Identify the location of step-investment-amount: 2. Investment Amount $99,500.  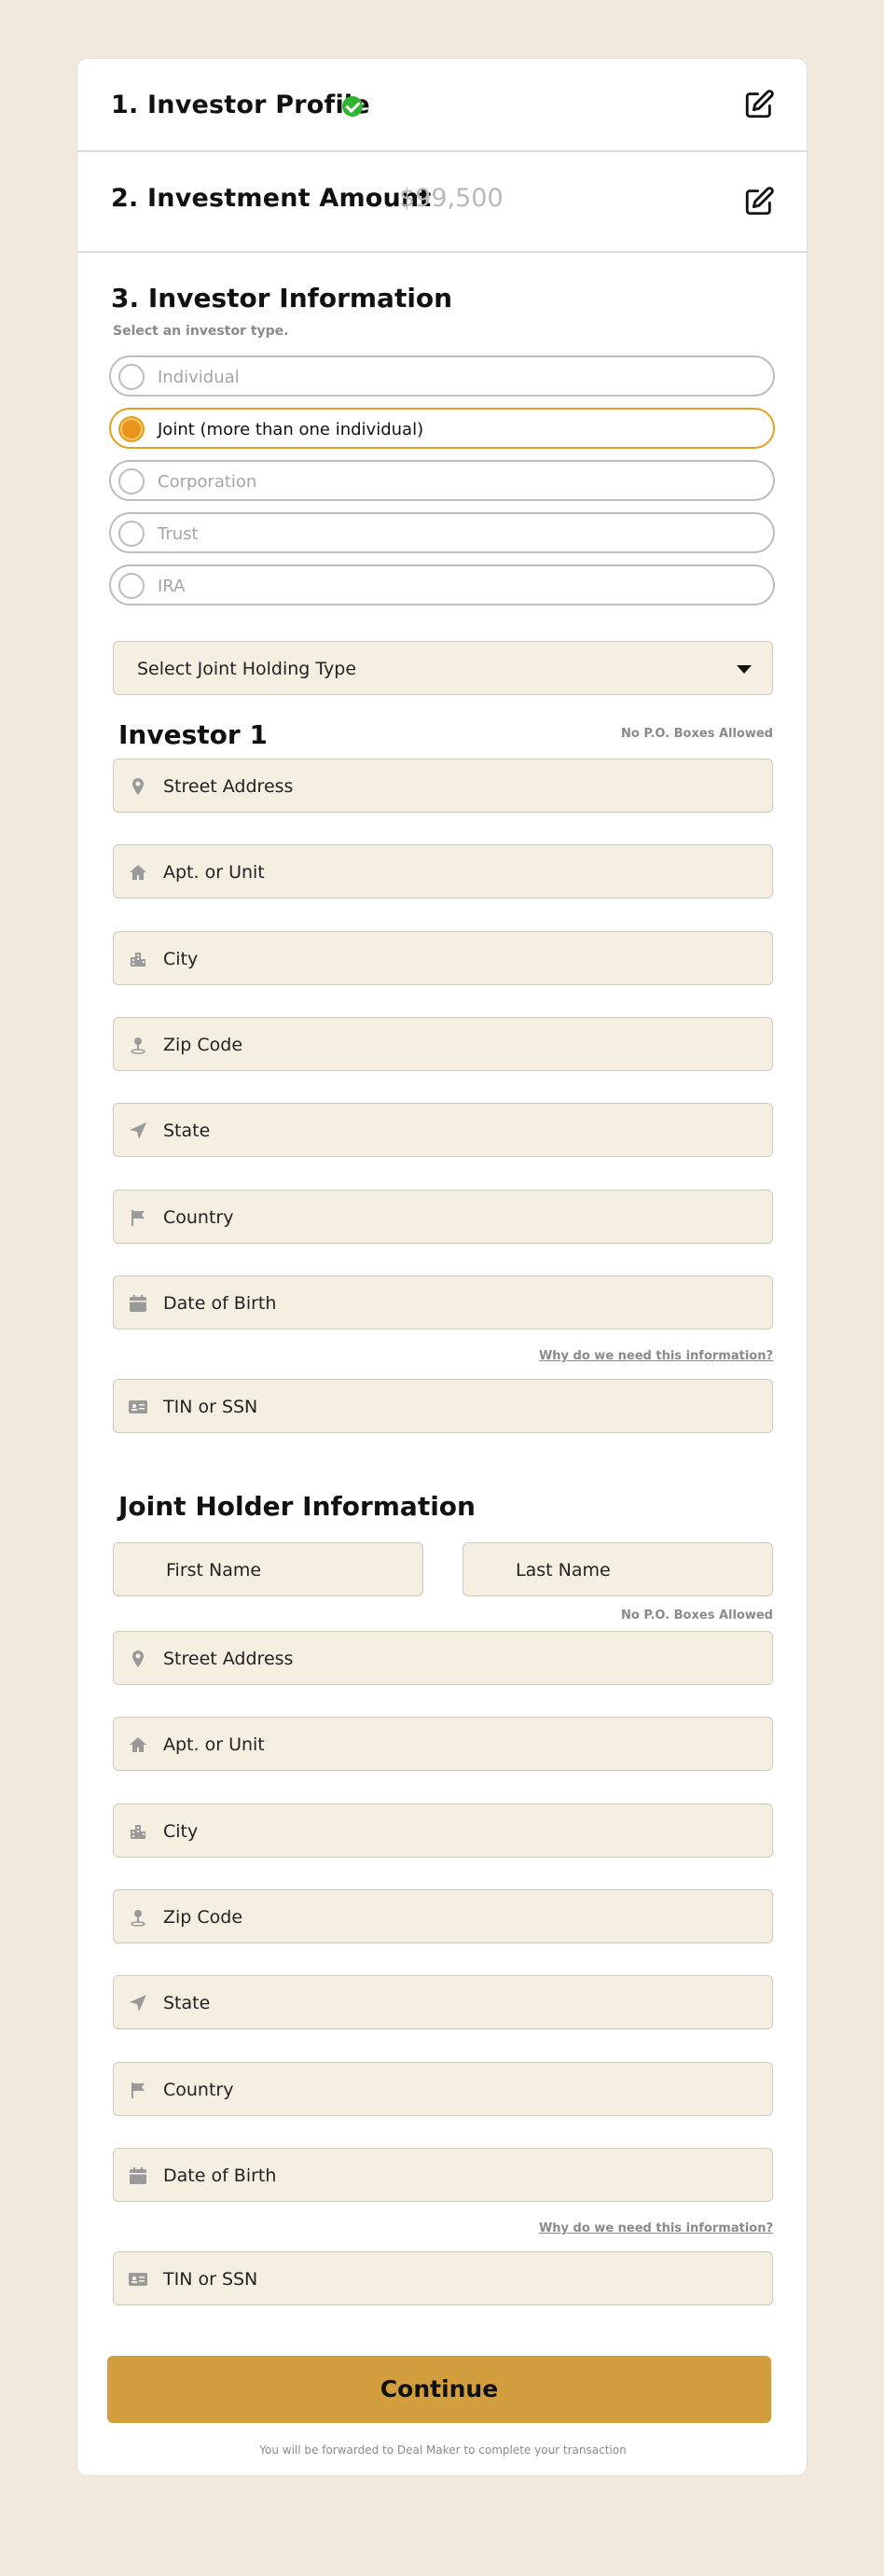
(442, 202).